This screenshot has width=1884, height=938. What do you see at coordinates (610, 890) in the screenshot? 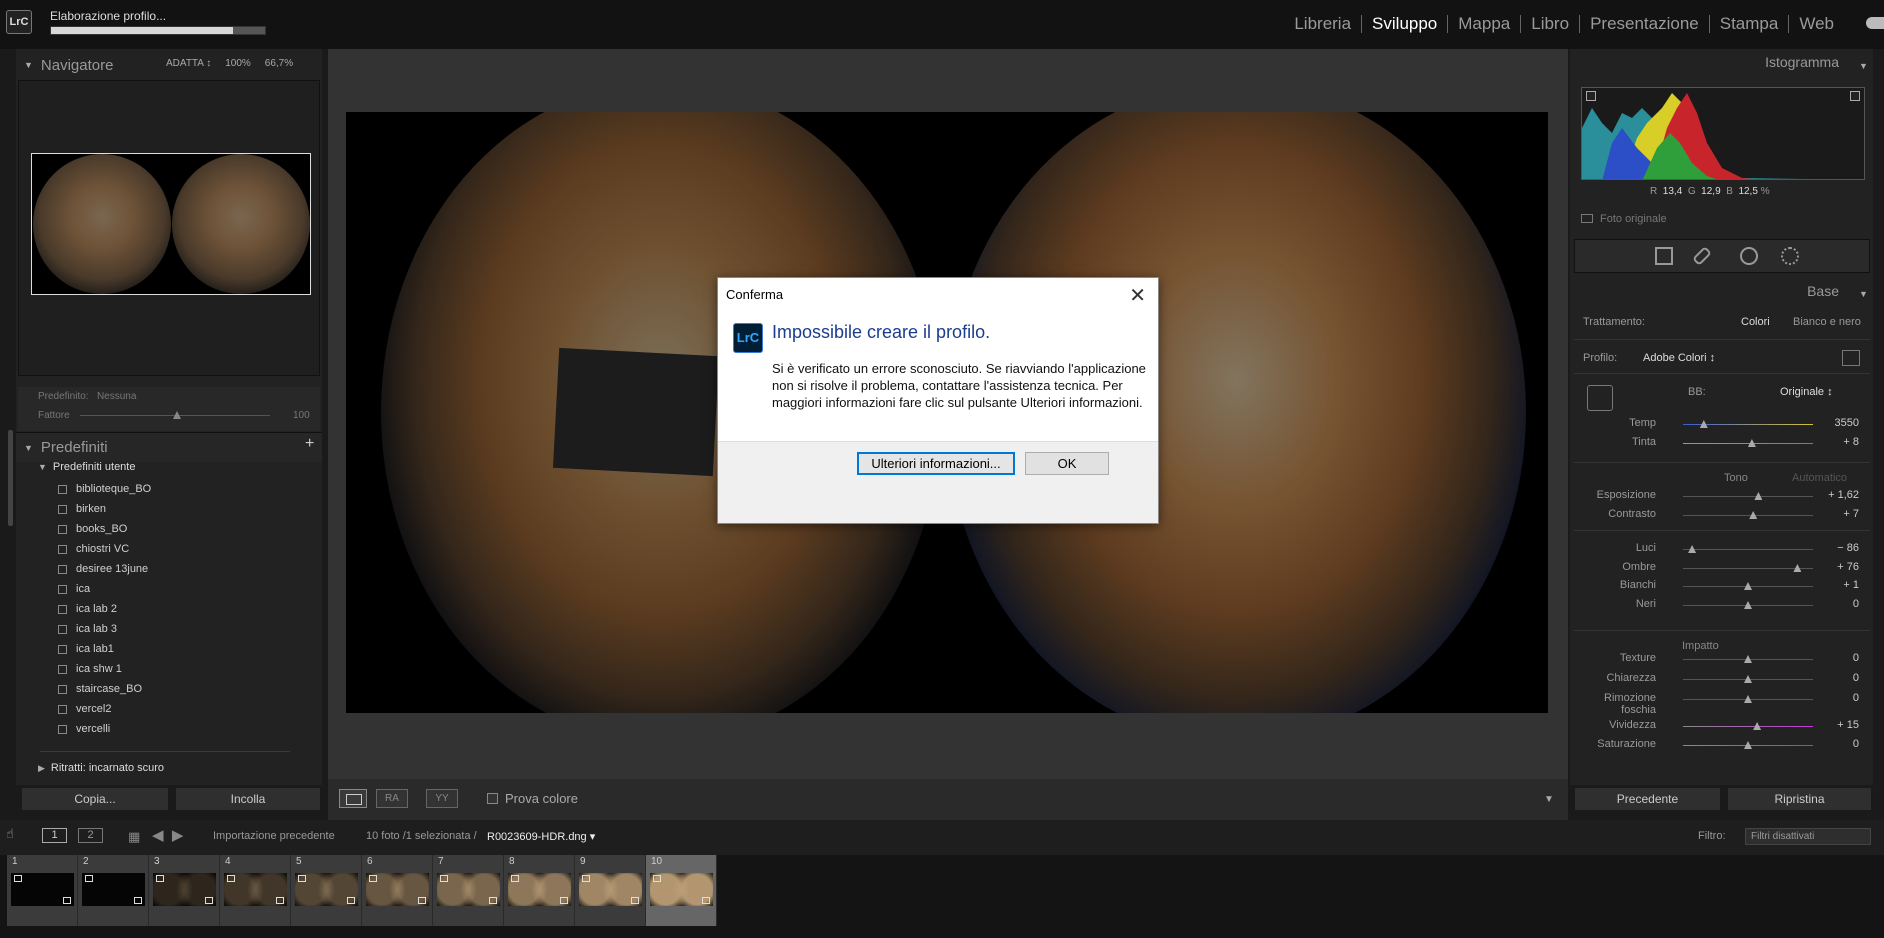
I see `filmstrip-thumbnail: 9` at bounding box center [610, 890].